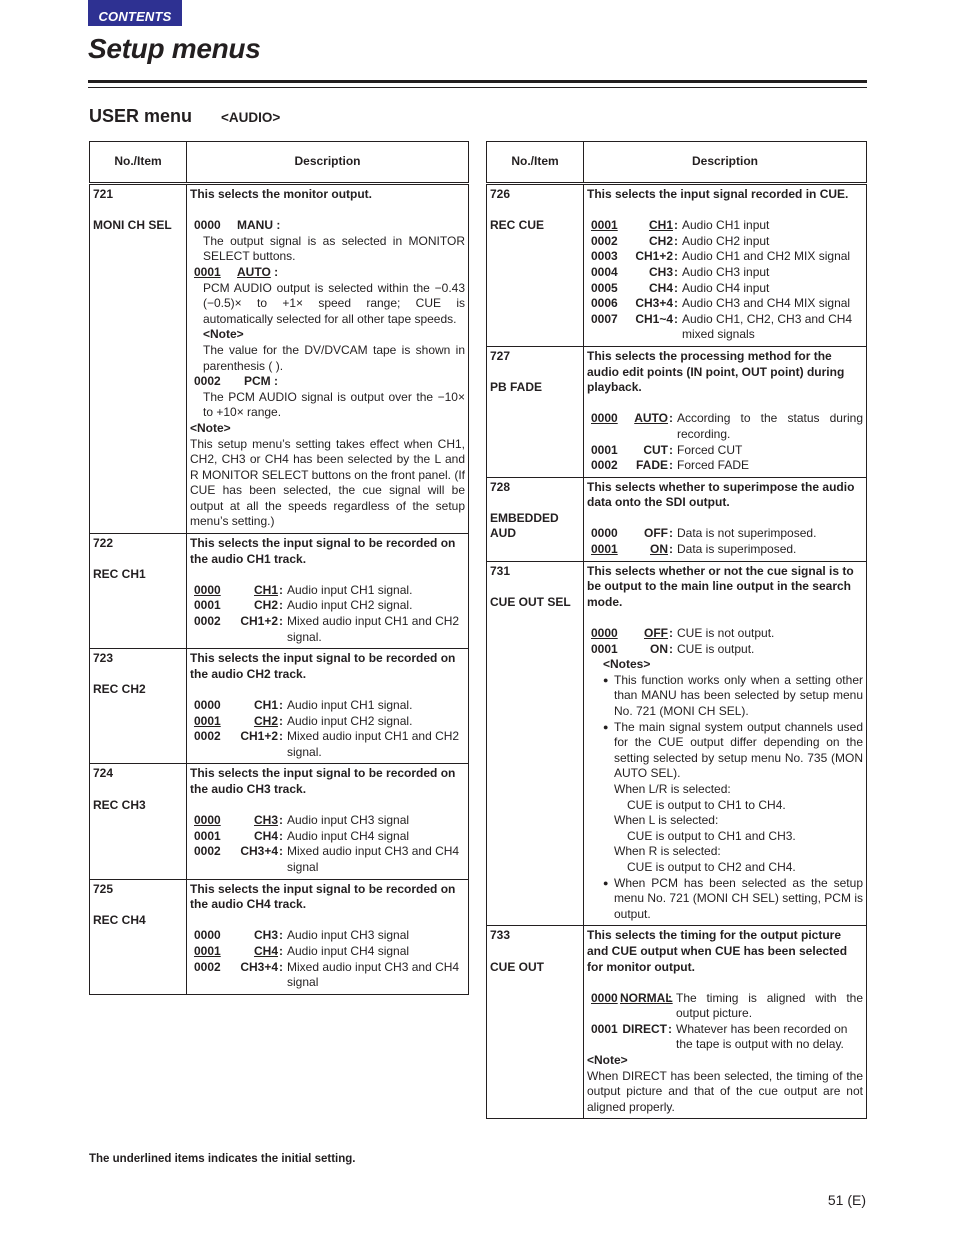 This screenshot has height=1235, width=954. Describe the element at coordinates (236, 381) in the screenshot. I see `option: 0002 PCM :` at that location.